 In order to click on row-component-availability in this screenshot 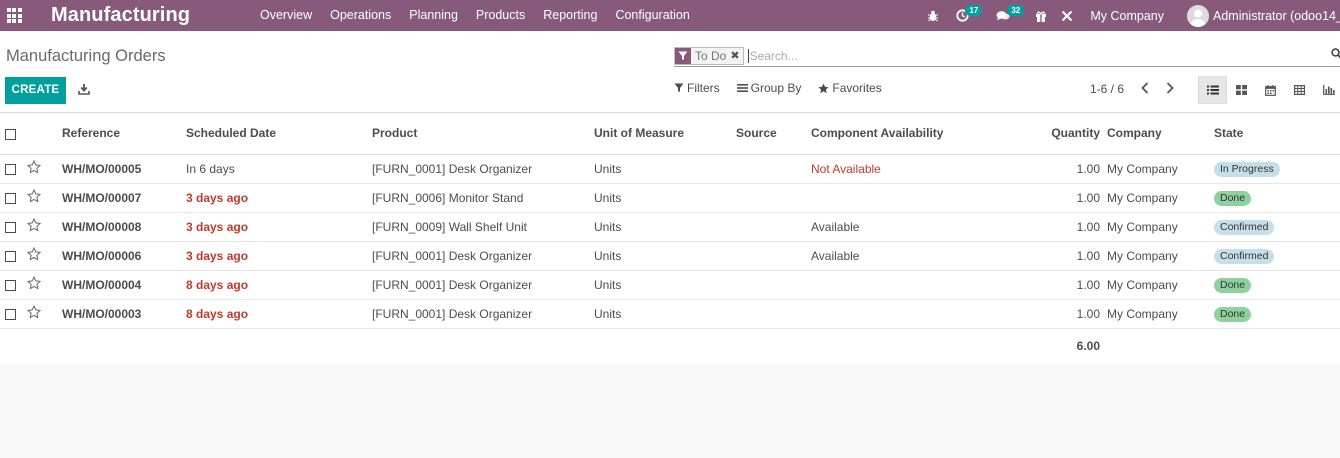, I will do `click(911, 314)`.